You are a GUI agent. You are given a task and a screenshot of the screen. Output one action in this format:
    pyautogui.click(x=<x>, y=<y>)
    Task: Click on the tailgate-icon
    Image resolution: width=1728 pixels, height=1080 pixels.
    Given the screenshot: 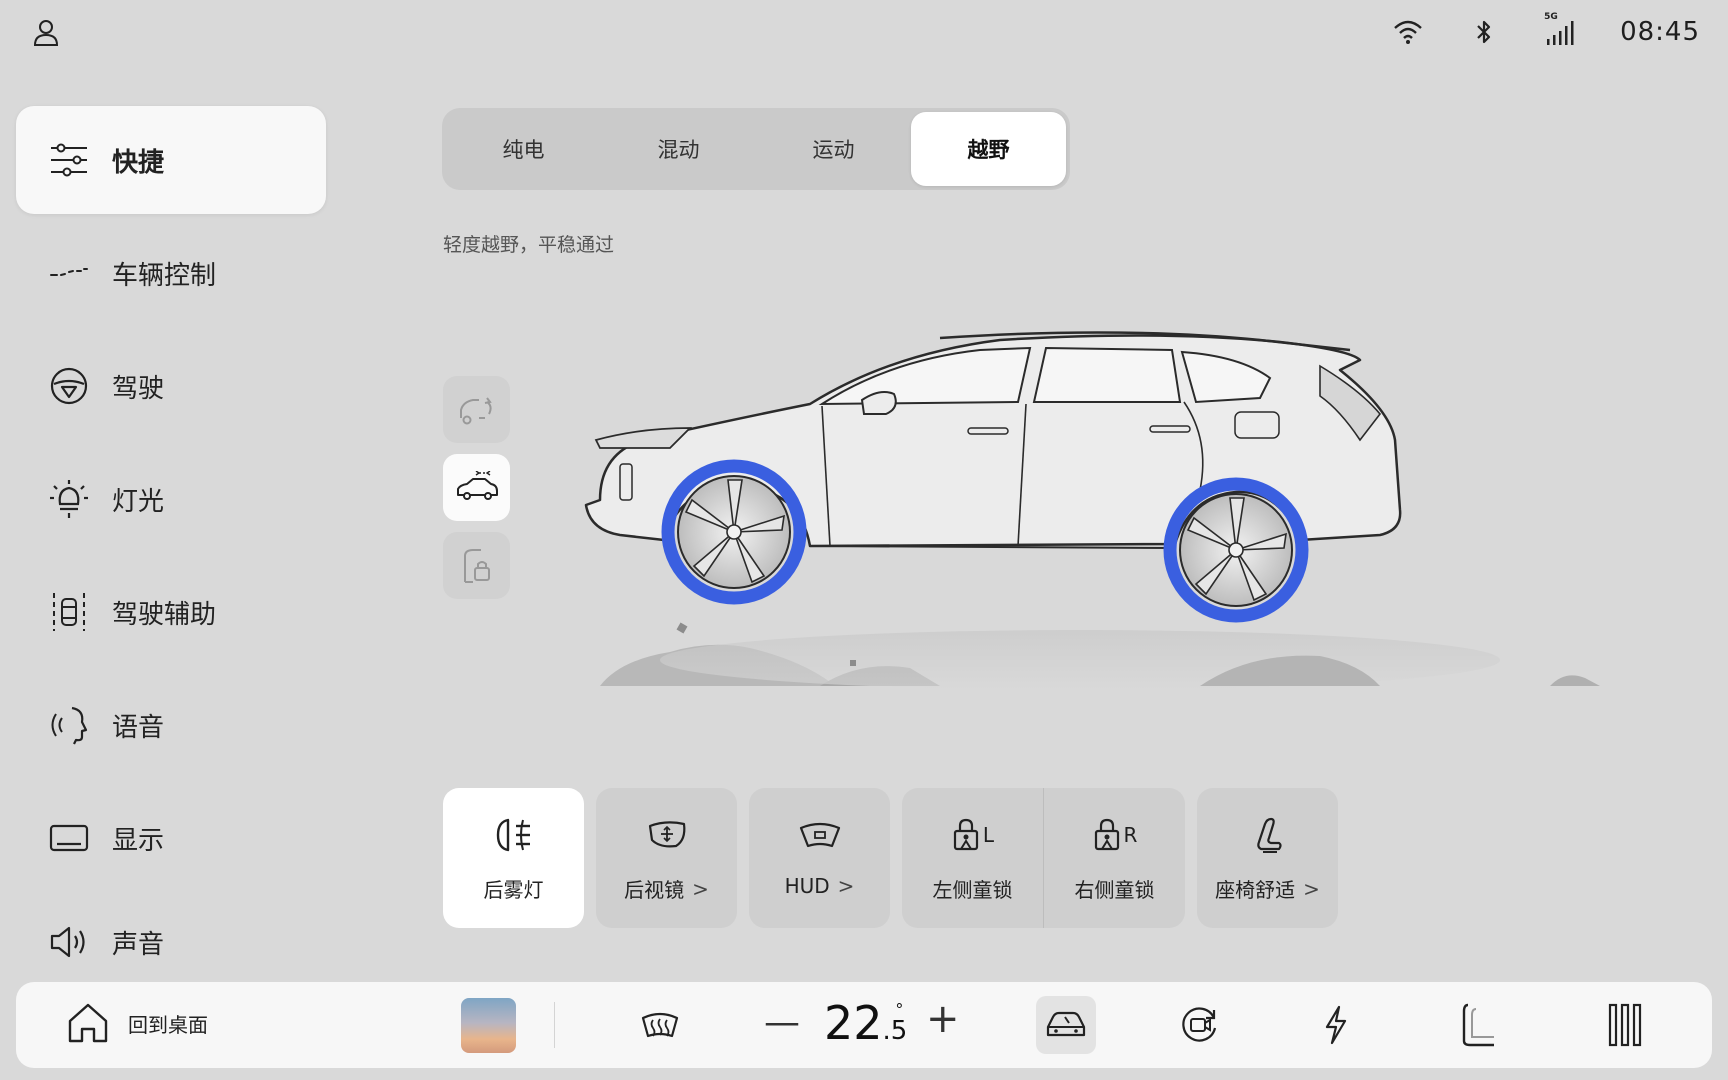 What is the action you would take?
    pyautogui.click(x=477, y=410)
    